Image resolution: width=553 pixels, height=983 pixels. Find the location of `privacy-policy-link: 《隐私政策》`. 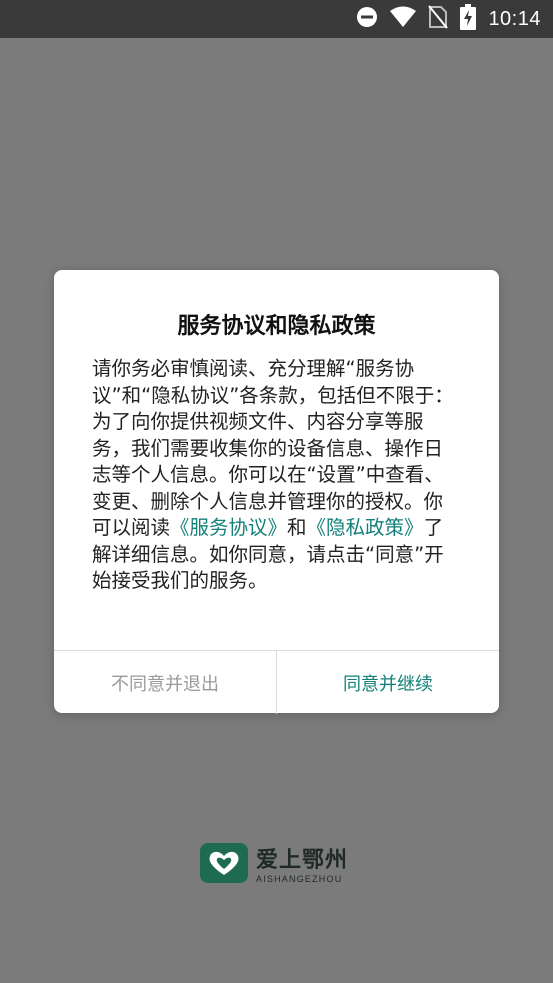

privacy-policy-link: 《隐私政策》 is located at coordinates (365, 527).